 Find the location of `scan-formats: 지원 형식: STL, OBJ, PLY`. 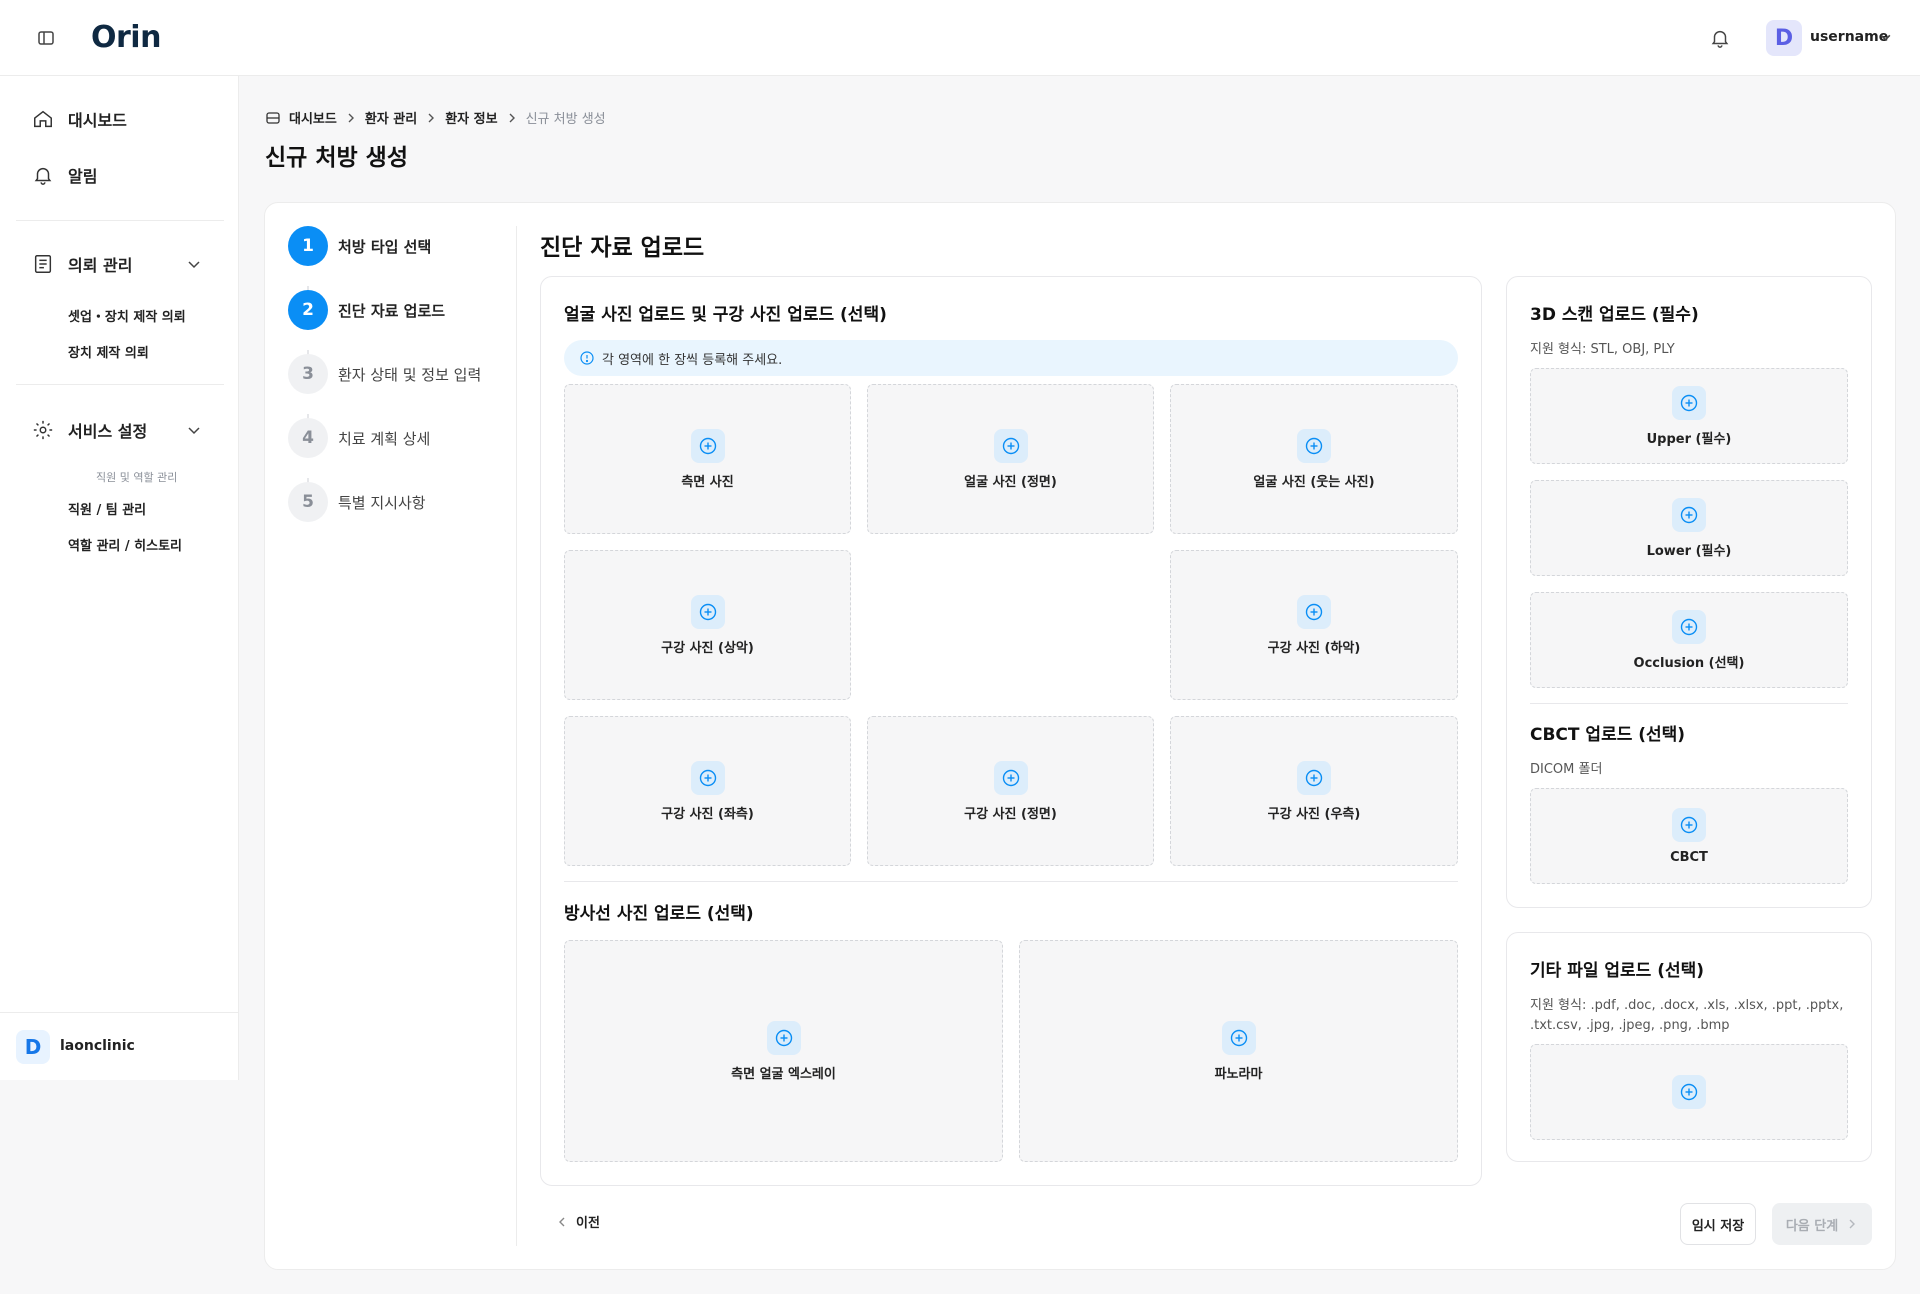

scan-formats: 지원 형식: STL, OBJ, PLY is located at coordinates (1602, 349).